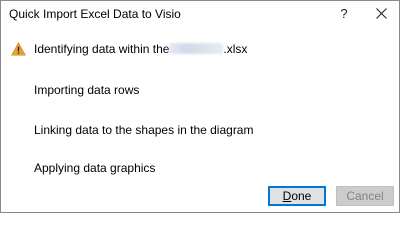 The width and height of the screenshot is (400, 240). I want to click on close-button, so click(381, 14).